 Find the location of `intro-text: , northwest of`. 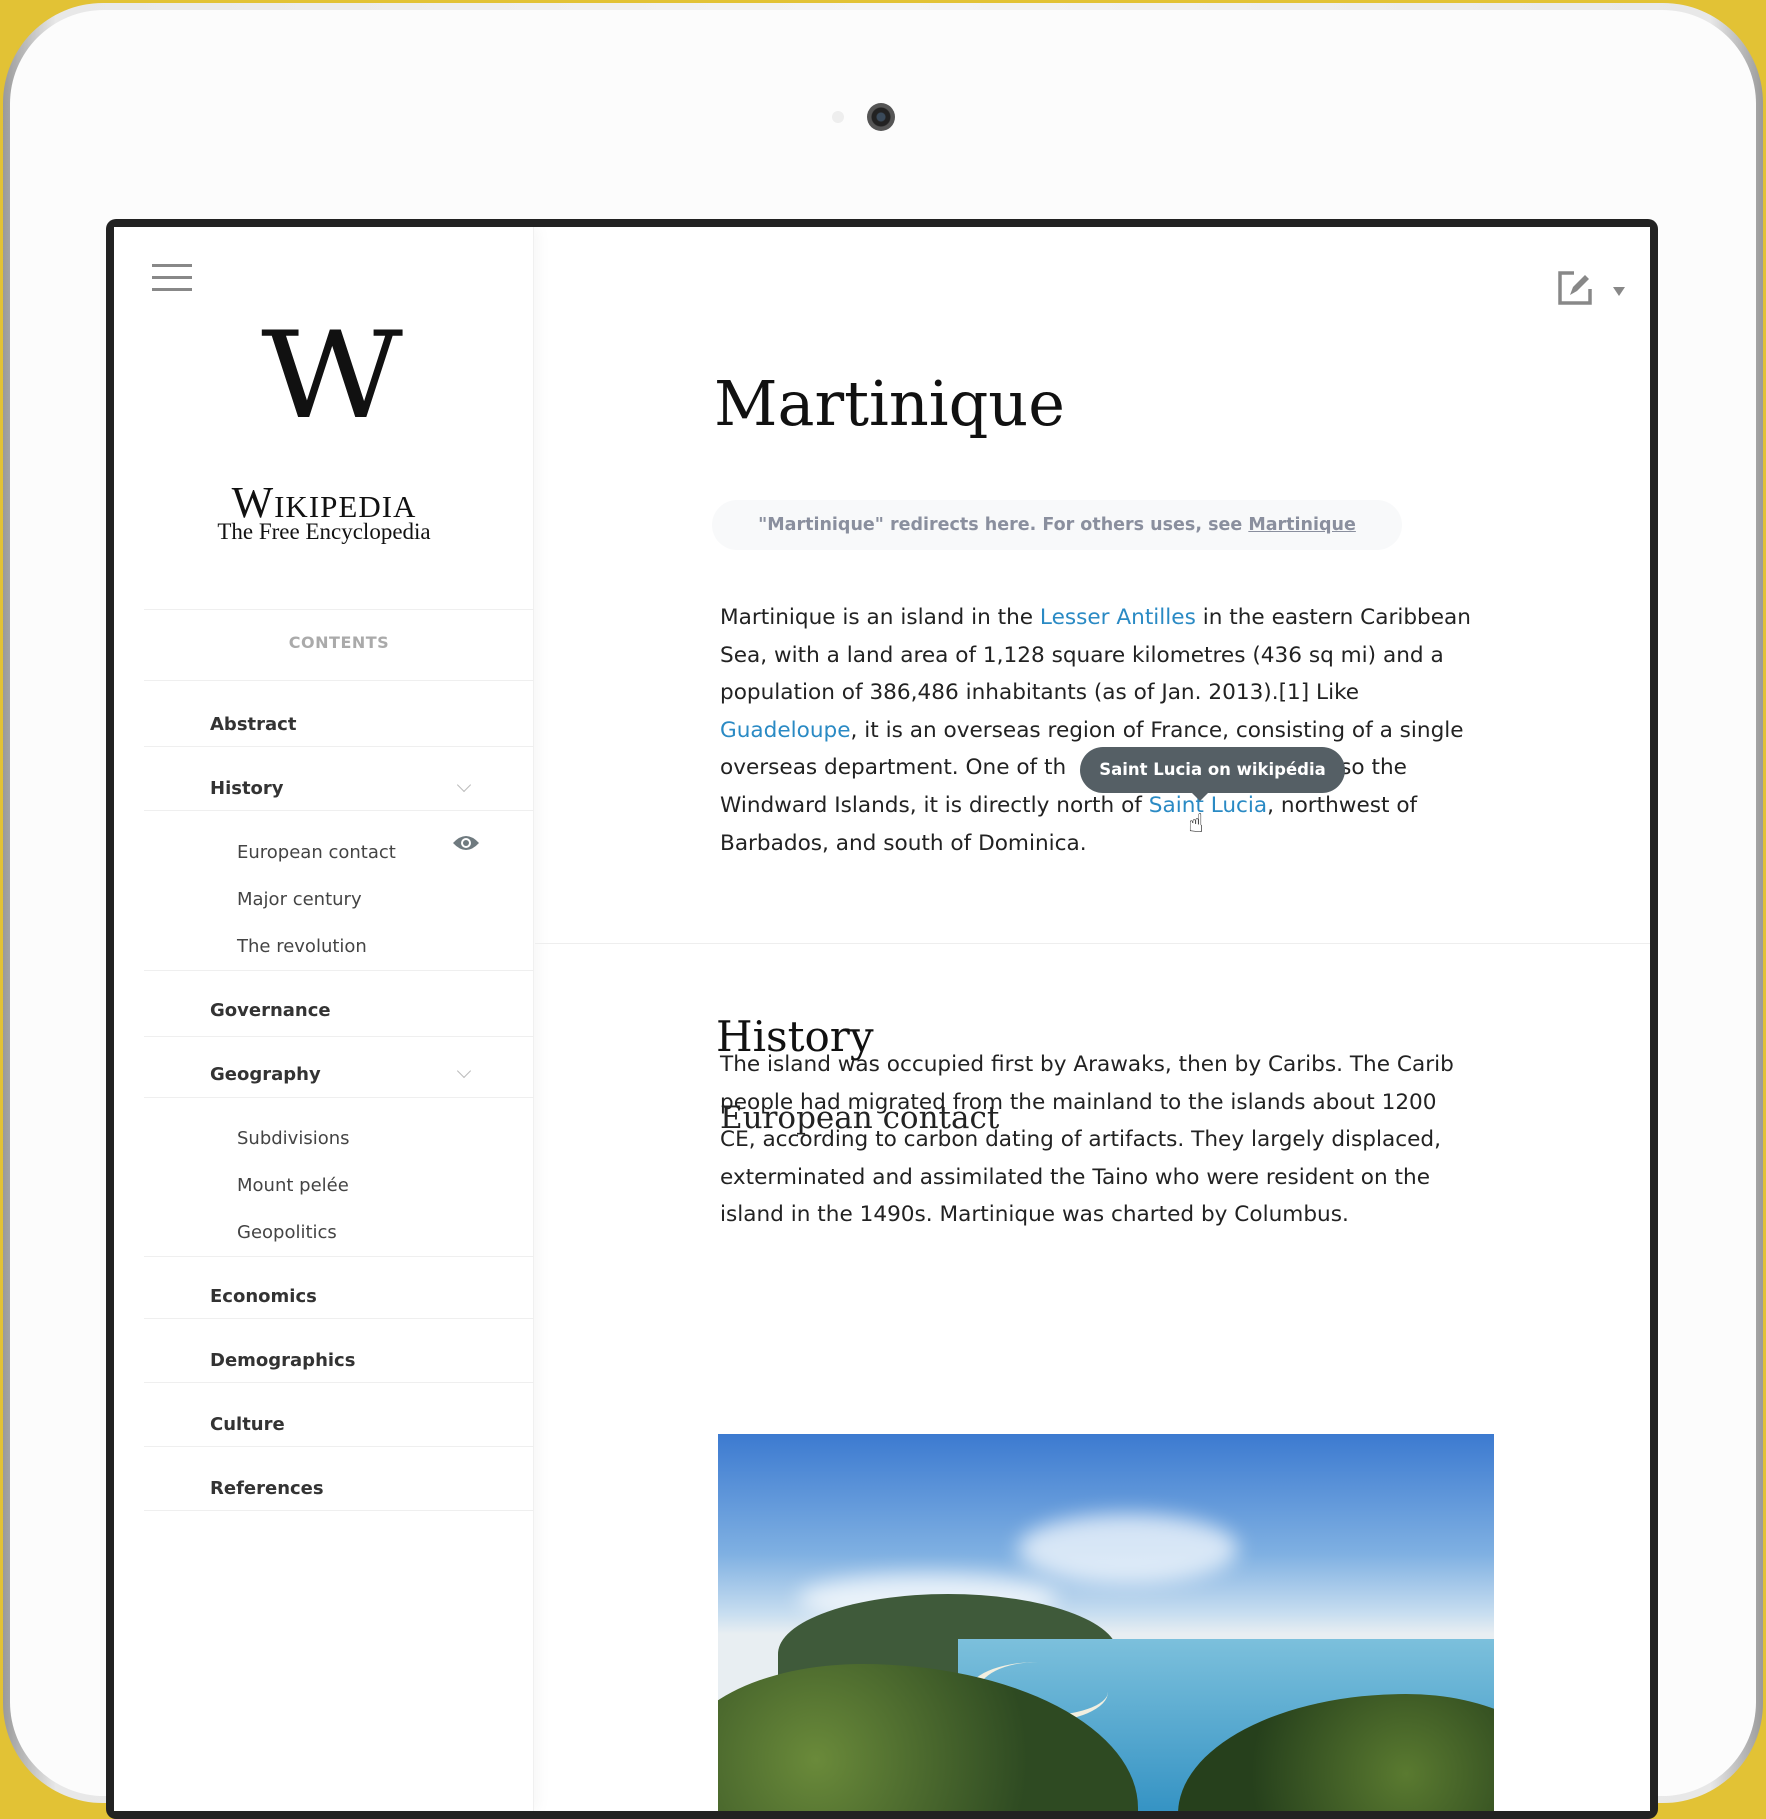

intro-text: , northwest of is located at coordinates (1342, 805).